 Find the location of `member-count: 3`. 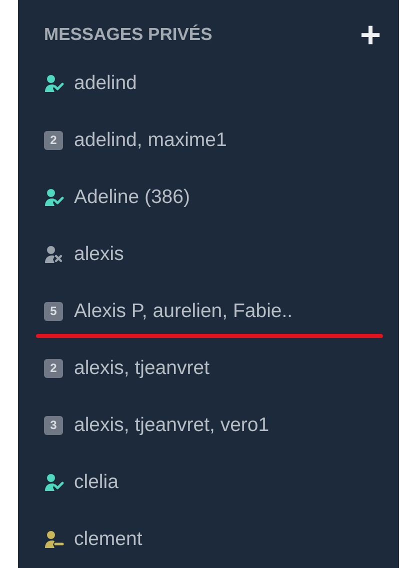

member-count: 3 is located at coordinates (53, 425).